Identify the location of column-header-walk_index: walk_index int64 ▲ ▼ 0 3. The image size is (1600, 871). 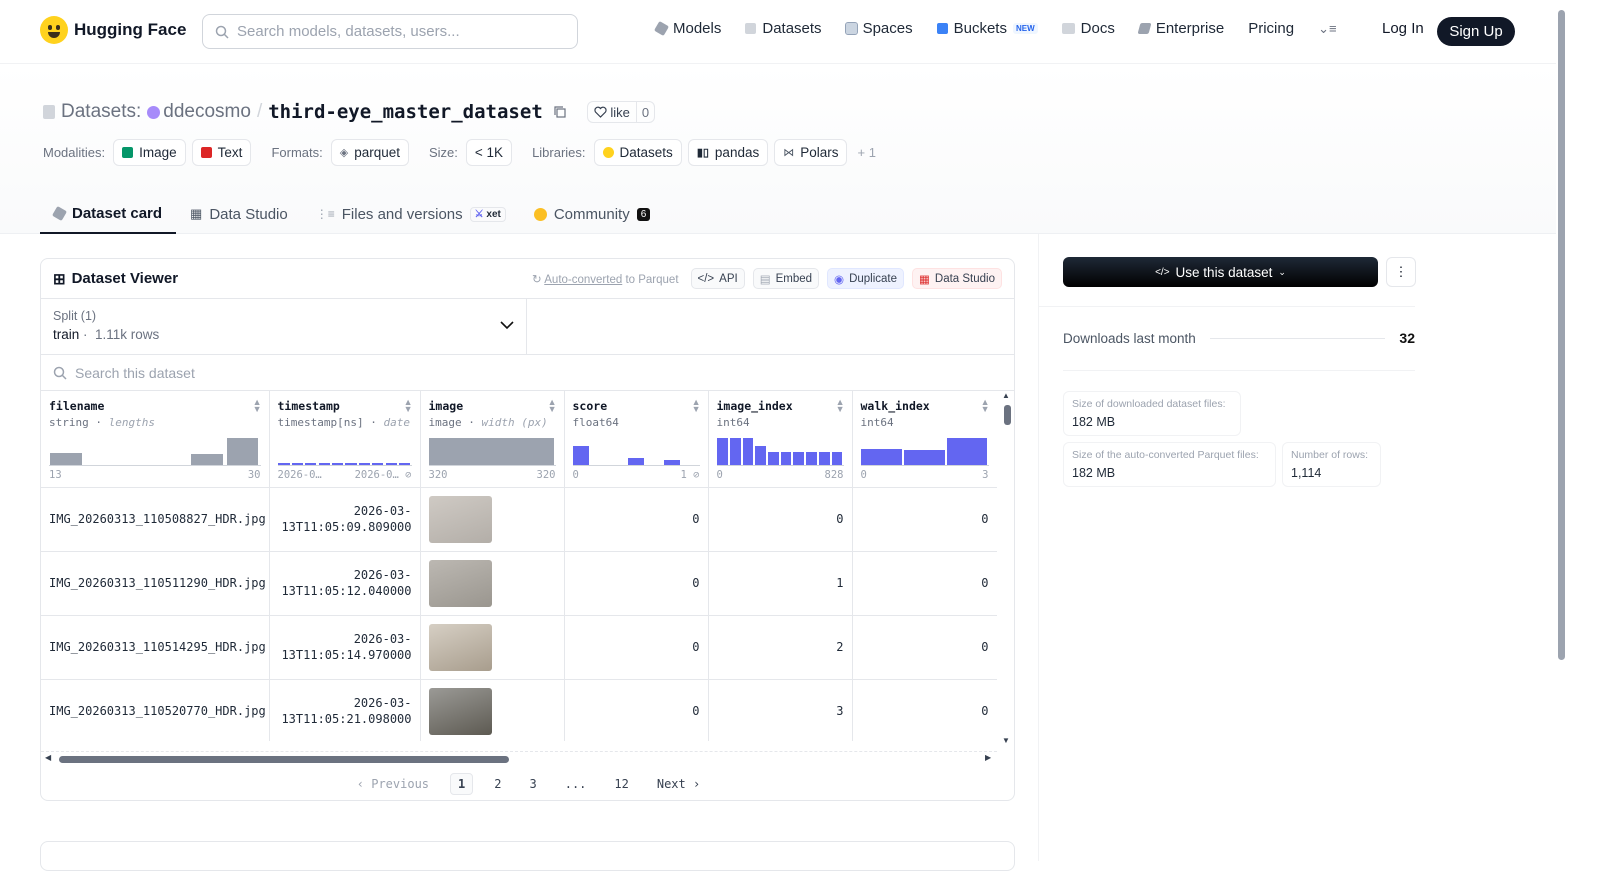
(924, 439).